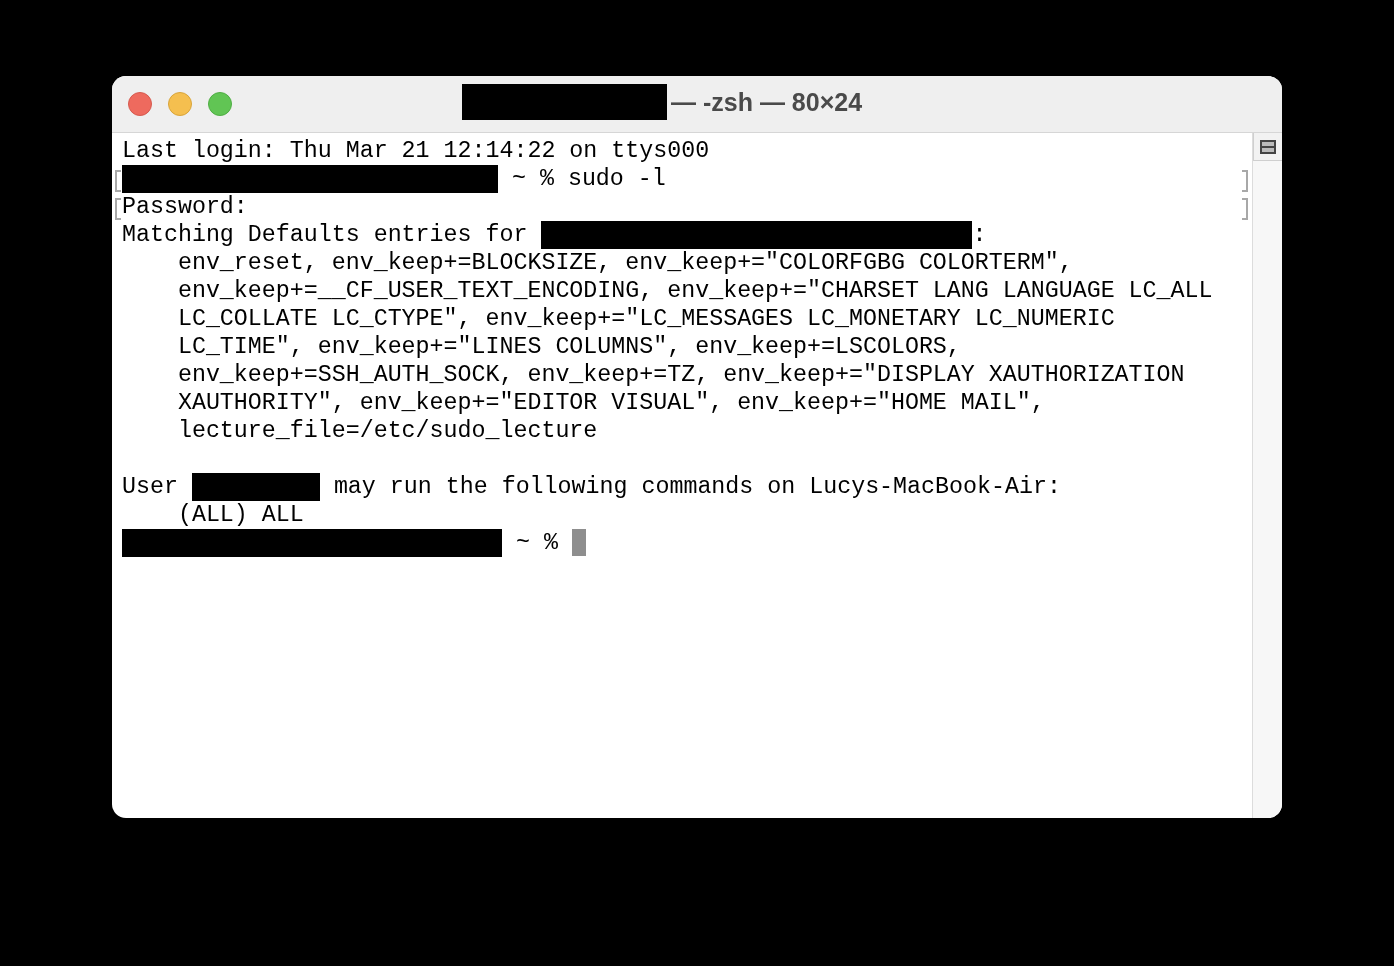 The height and width of the screenshot is (966, 1394). I want to click on terminal-text: env_reset, env_keep+=BLOCKSIZE, env_keep+="COLORFGBG COLORTERM",, so click(624, 263).